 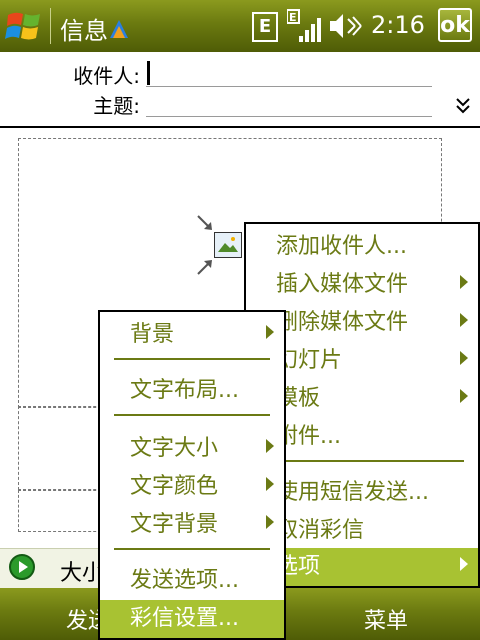 I want to click on menu-item-label: 背景, so click(x=152, y=334).